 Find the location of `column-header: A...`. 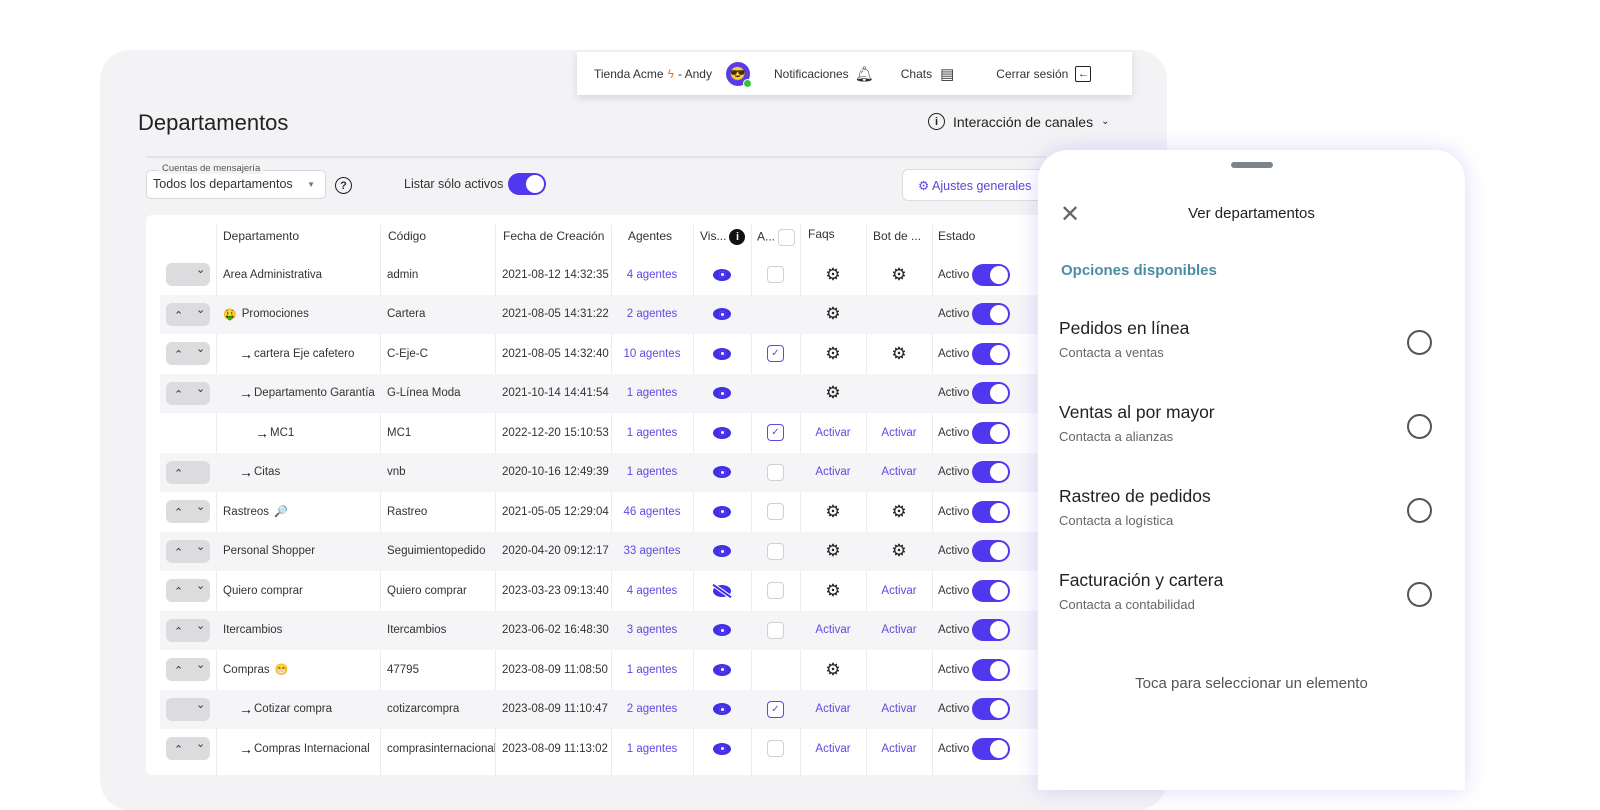

column-header: A... is located at coordinates (776, 237).